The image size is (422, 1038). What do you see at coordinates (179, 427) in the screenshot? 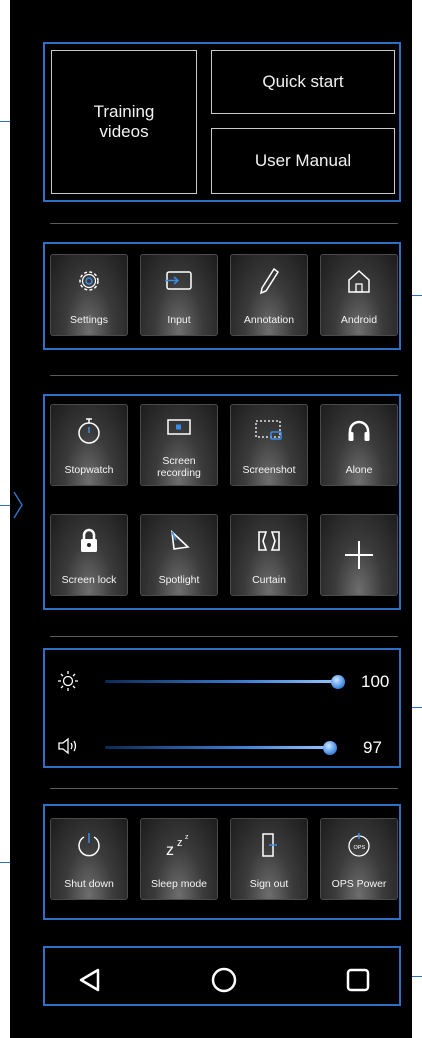
I see `screen-recording-icon` at bounding box center [179, 427].